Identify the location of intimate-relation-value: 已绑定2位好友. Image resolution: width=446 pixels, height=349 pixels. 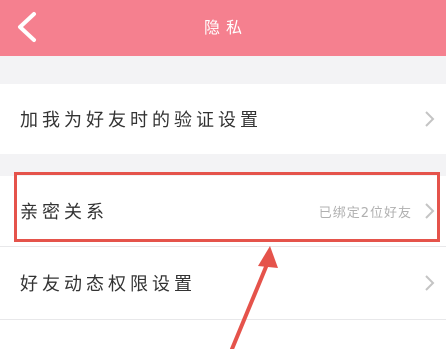
(365, 213).